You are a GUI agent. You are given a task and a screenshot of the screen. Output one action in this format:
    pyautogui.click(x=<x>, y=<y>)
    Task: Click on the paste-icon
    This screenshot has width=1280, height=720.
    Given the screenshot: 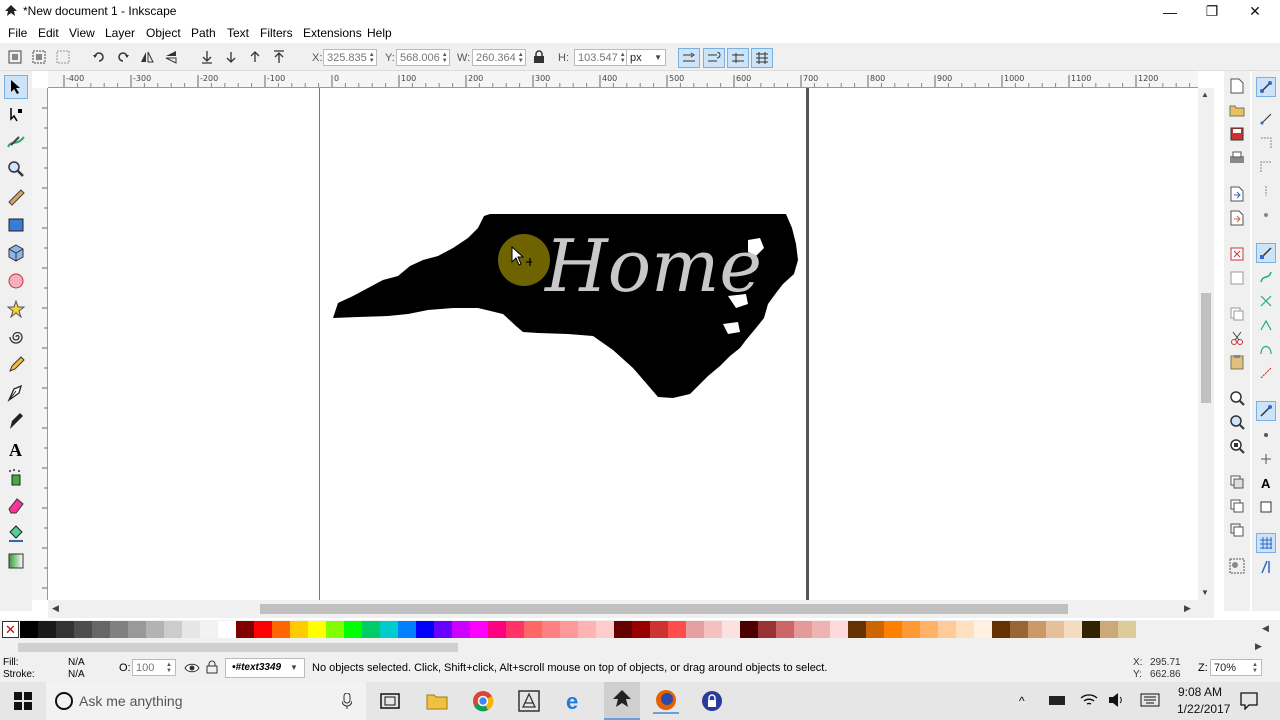 What is the action you would take?
    pyautogui.click(x=1237, y=362)
    